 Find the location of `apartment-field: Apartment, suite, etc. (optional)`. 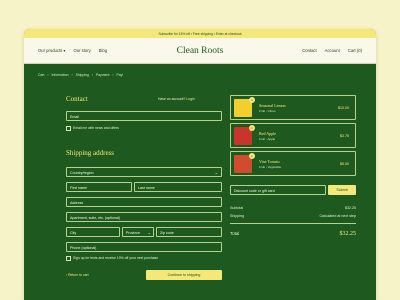

apartment-field: Apartment, suite, etc. (optional) is located at coordinates (144, 217).